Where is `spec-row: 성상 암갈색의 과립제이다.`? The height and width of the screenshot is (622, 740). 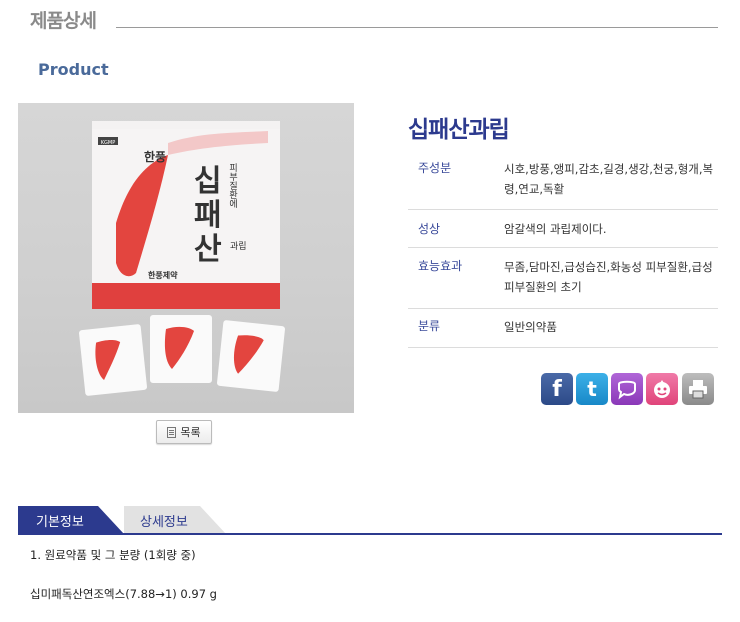
spec-row: 성상 암갈색의 과립제이다. is located at coordinates (563, 229).